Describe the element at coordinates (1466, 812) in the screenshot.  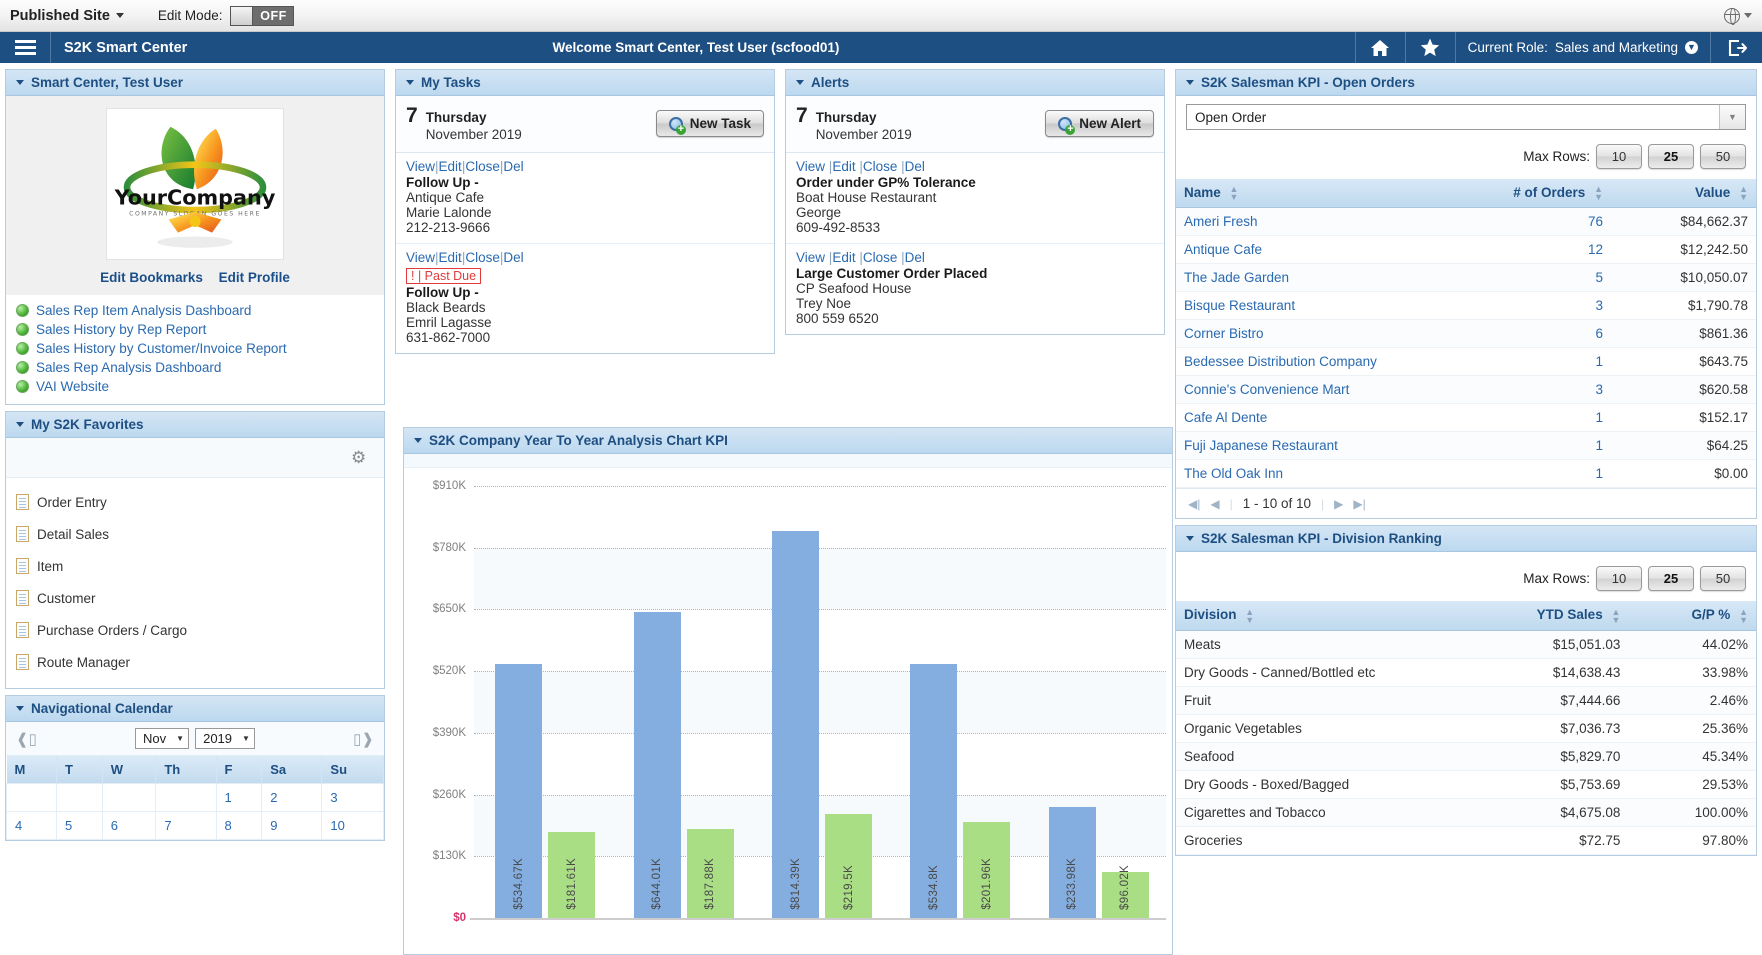
I see `table-row: Cigarettes and Tobacco $4,675.08 100.00%` at that location.